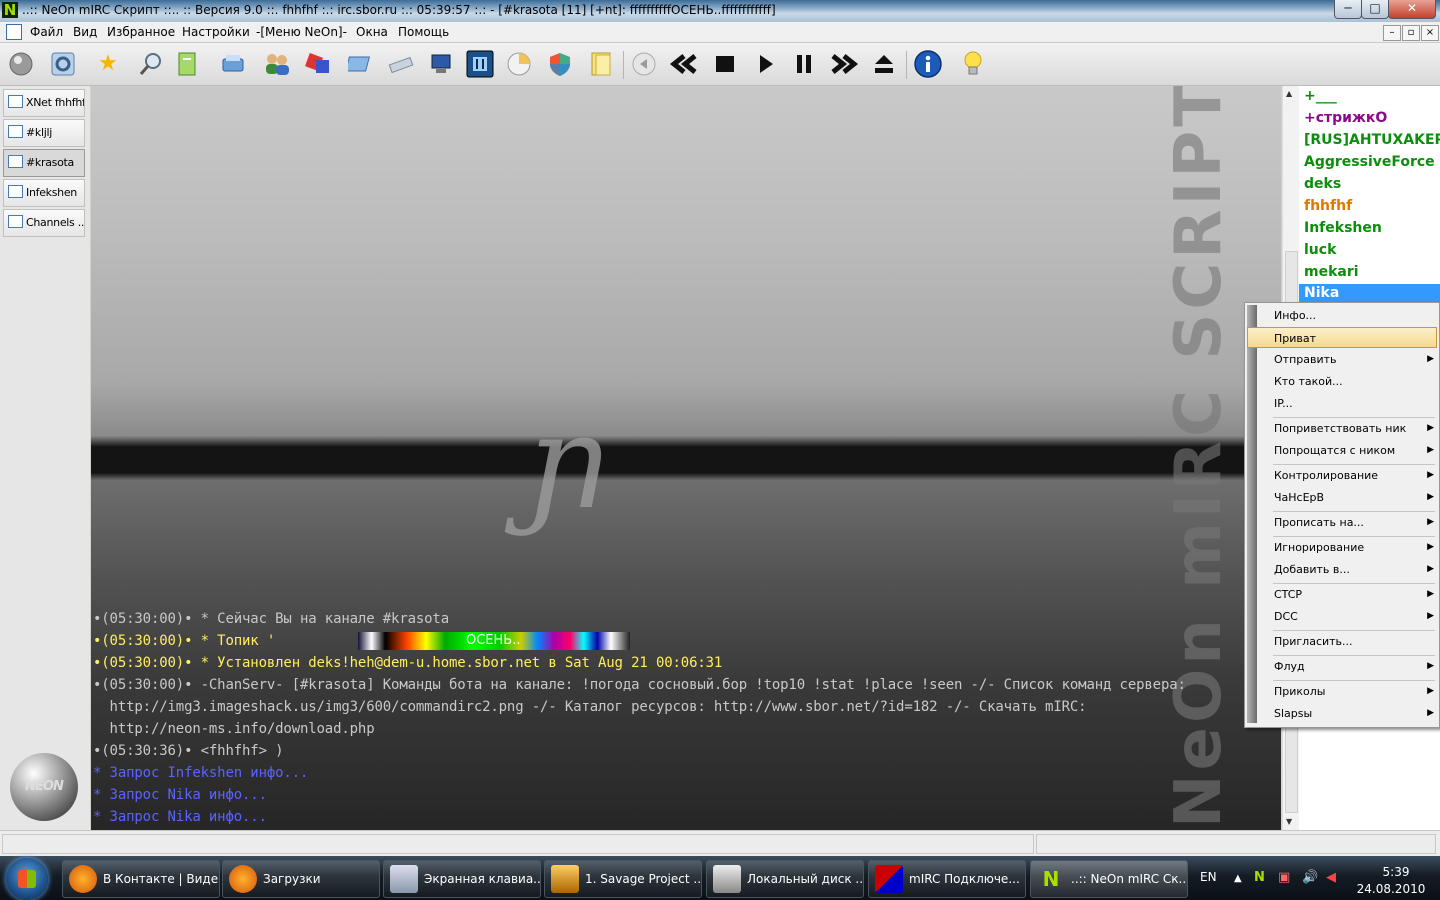 This screenshot has width=1440, height=900. What do you see at coordinates (1328, 206) in the screenshot?
I see `nick-item: fhhfhf` at bounding box center [1328, 206].